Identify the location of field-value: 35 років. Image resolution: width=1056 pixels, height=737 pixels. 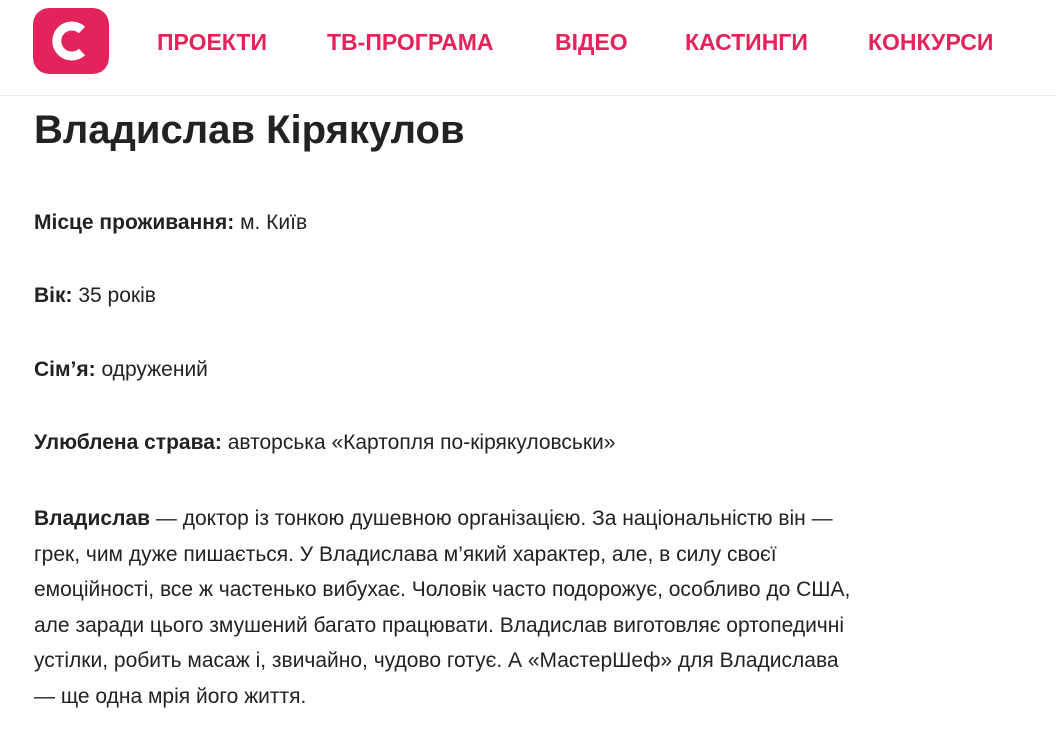
(117, 295).